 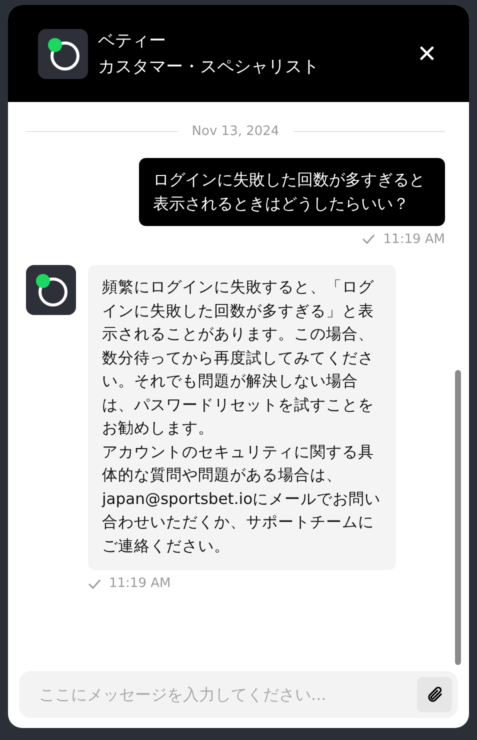 What do you see at coordinates (235, 132) in the screenshot?
I see `date-divider: Nov 13, 2024` at bounding box center [235, 132].